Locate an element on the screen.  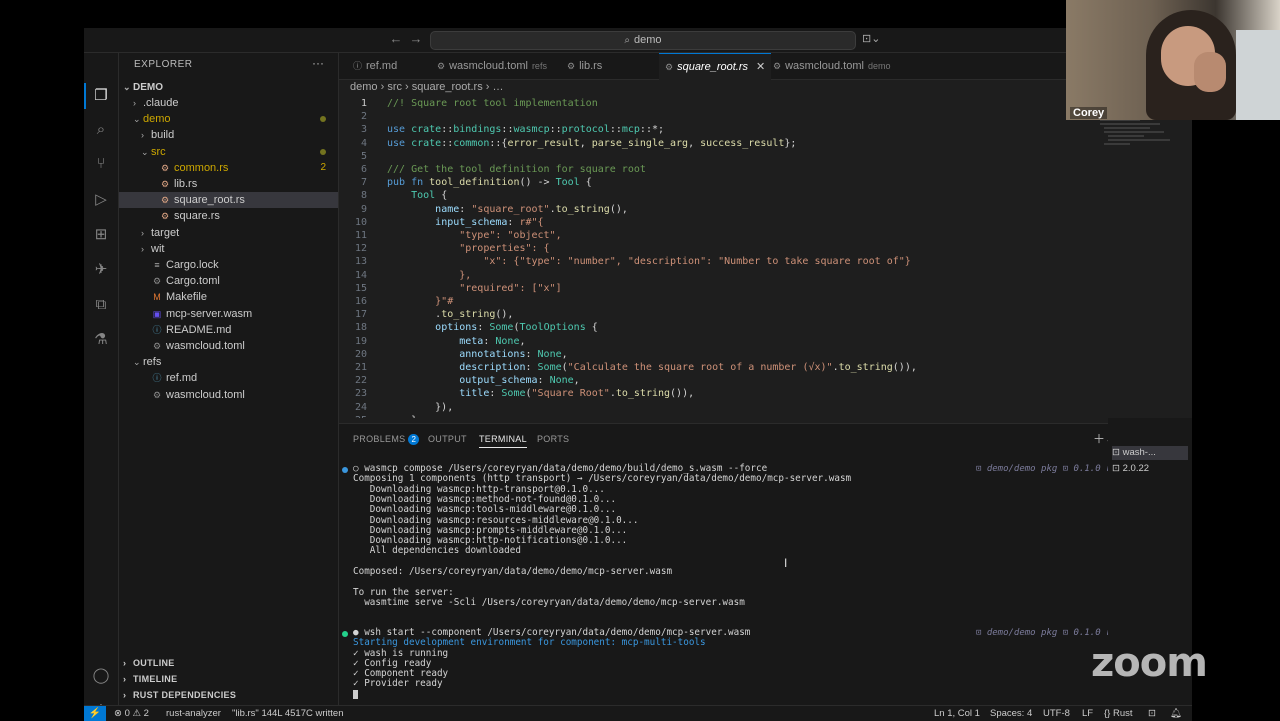
arrow-right-icon: → is located at coordinates (416, 39).